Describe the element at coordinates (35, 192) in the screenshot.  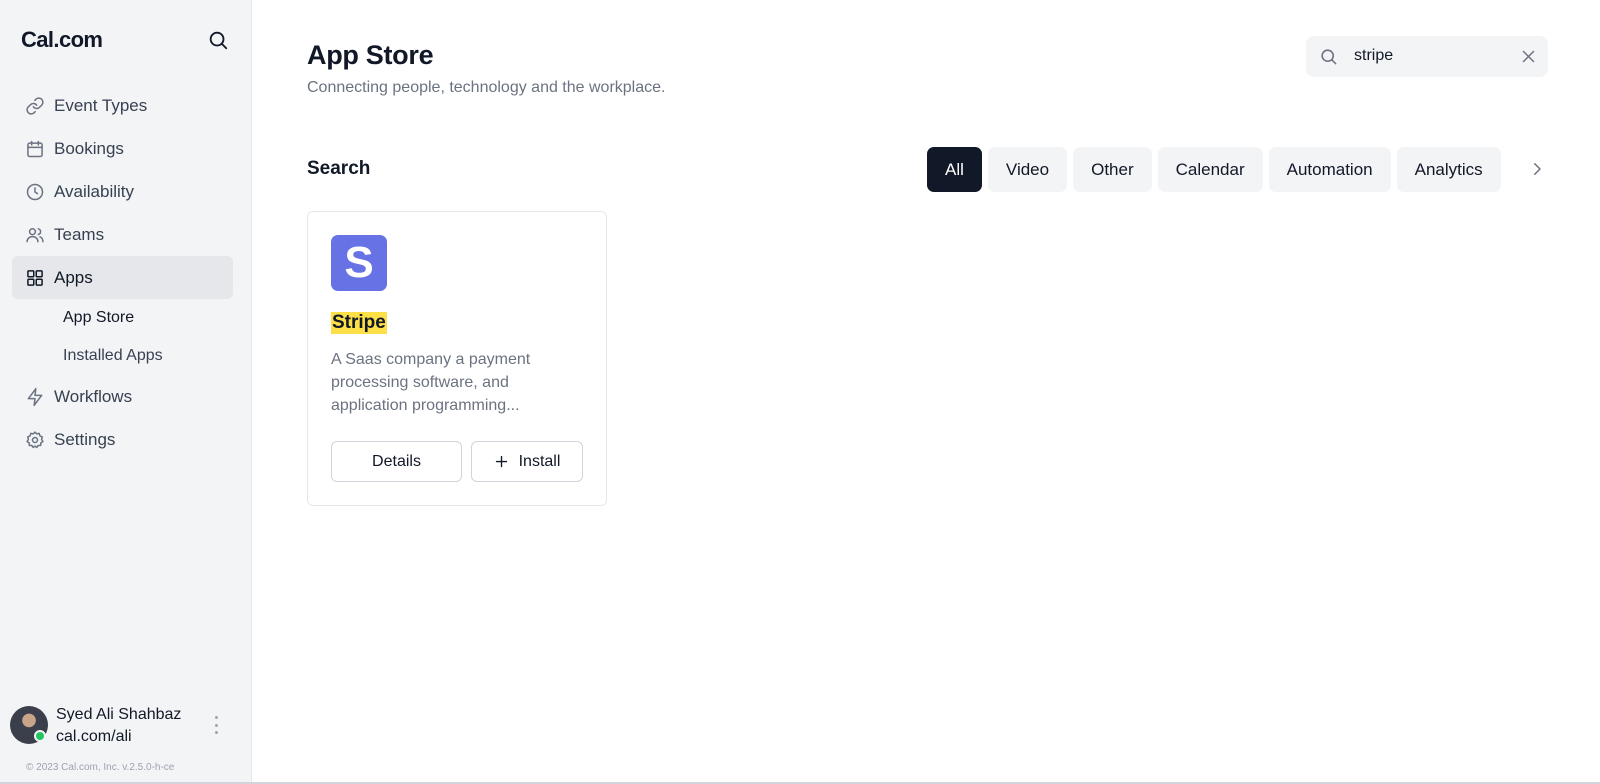
I see `clock-icon` at that location.